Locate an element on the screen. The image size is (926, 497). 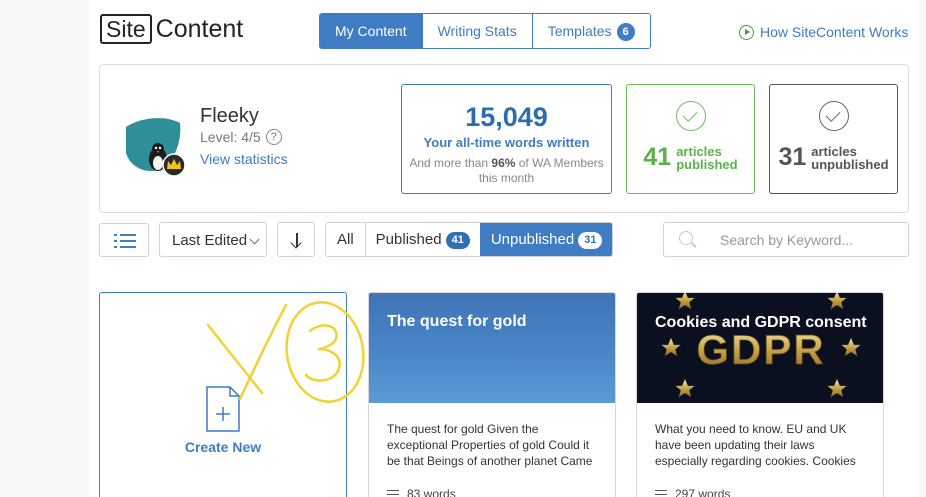
filter-unpublished: Unpublished 31 is located at coordinates (546, 239).